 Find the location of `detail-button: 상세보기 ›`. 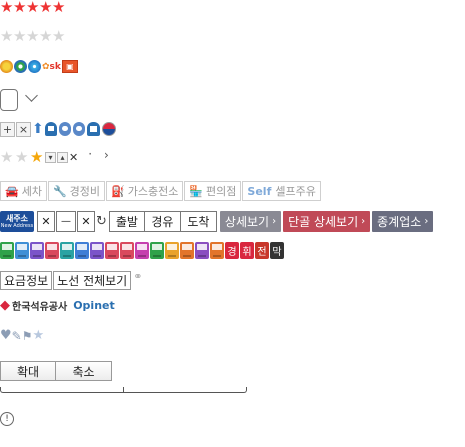

detail-button: 상세보기 › is located at coordinates (250, 221).